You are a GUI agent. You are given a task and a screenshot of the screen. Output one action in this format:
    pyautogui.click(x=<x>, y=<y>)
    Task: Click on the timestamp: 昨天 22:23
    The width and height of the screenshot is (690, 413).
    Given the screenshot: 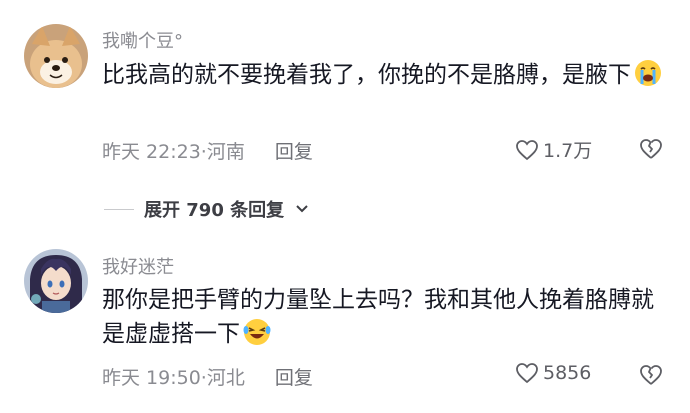 What is the action you would take?
    pyautogui.click(x=151, y=152)
    